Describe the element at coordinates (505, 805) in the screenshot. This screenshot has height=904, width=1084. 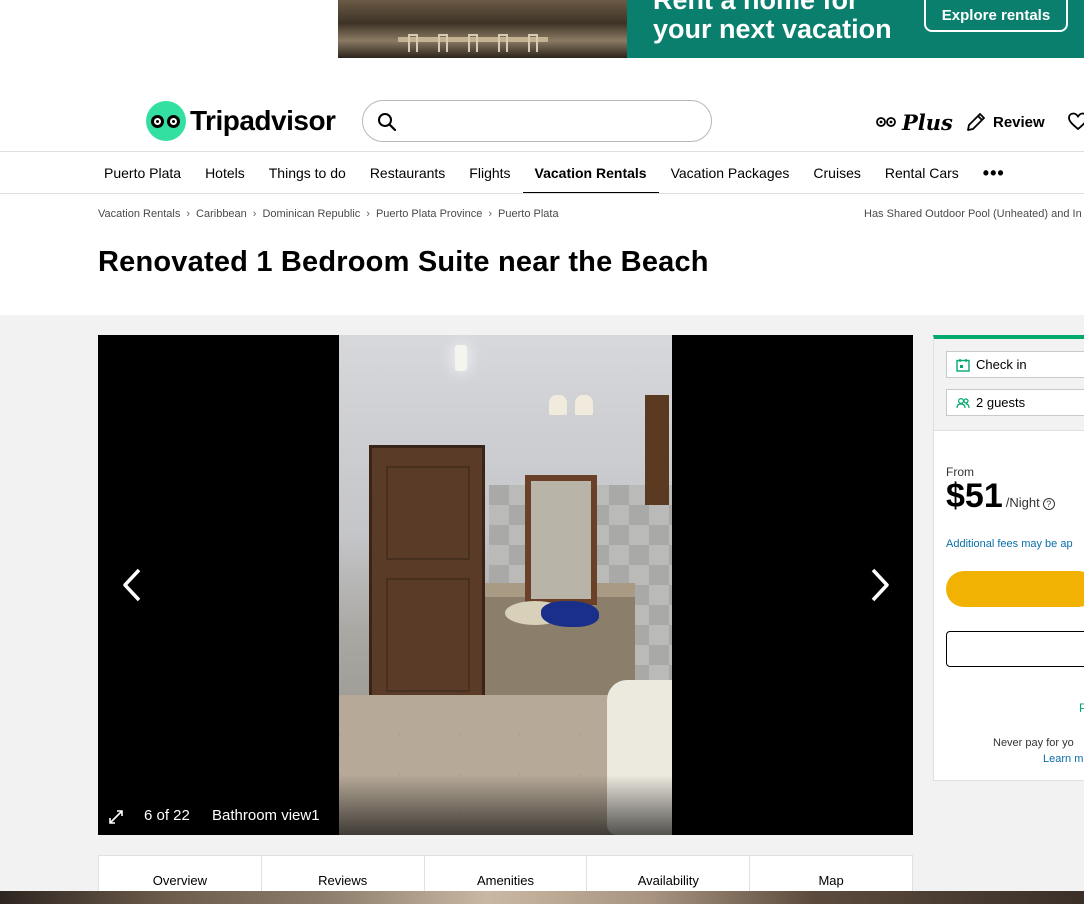
I see `gallery-caption-shade` at that location.